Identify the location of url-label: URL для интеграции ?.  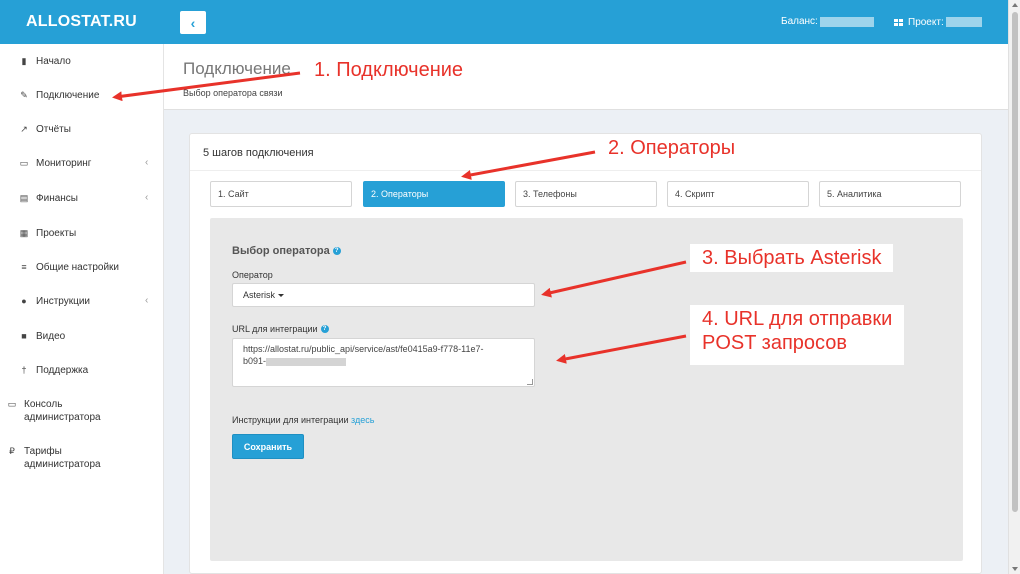
(280, 329).